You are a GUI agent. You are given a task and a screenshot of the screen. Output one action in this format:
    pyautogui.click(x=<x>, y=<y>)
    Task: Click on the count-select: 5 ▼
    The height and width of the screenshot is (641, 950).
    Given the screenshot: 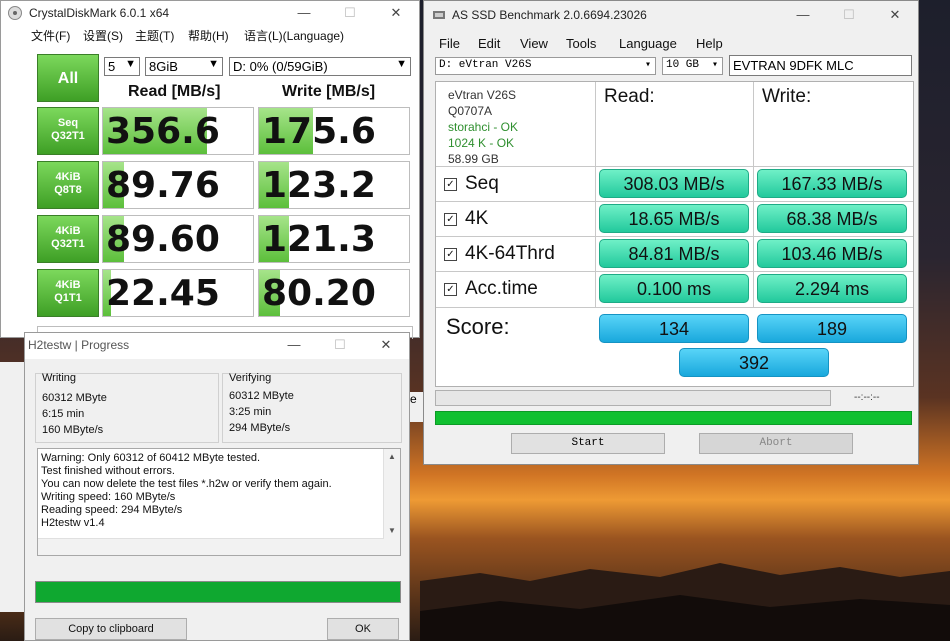 What is the action you would take?
    pyautogui.click(x=122, y=66)
    